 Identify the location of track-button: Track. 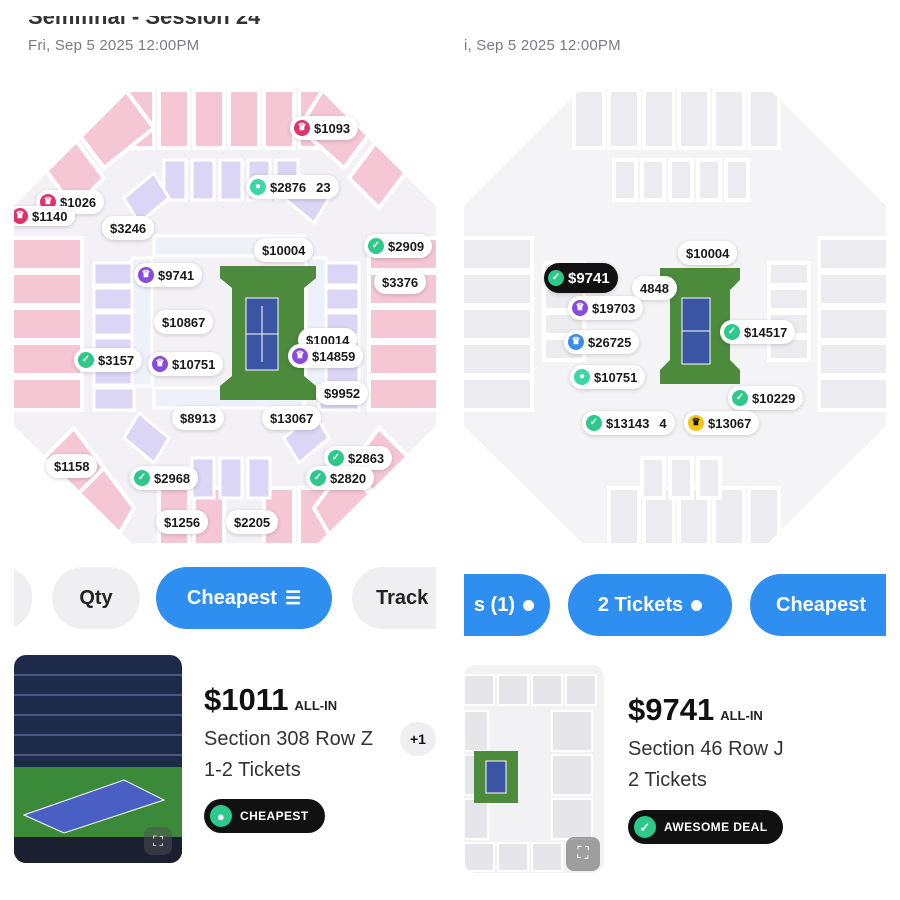
(394, 598).